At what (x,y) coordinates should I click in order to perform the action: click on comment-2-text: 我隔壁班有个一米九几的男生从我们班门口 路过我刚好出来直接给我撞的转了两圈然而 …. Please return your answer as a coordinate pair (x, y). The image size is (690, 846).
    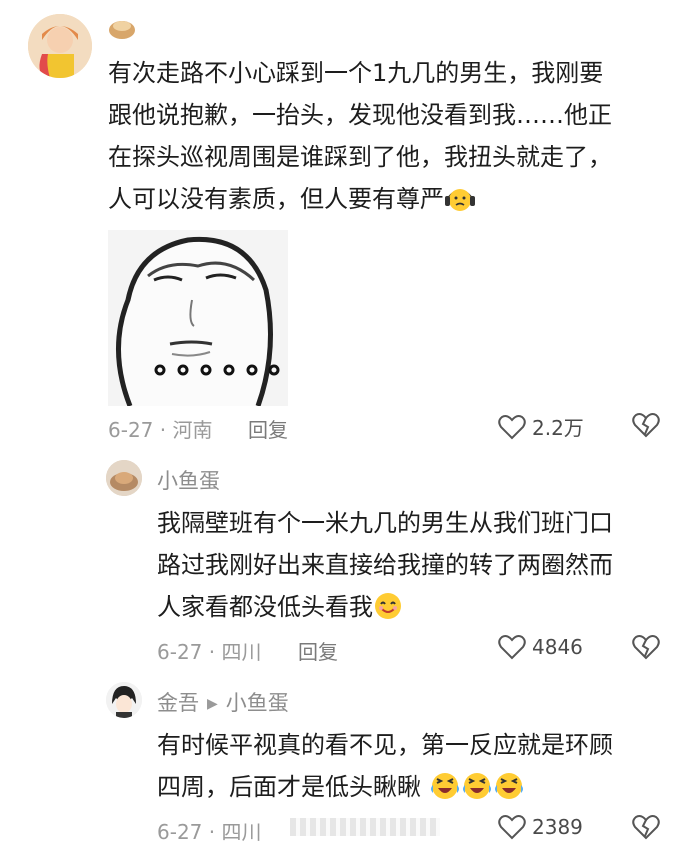
    Looking at the image, I should click on (417, 568).